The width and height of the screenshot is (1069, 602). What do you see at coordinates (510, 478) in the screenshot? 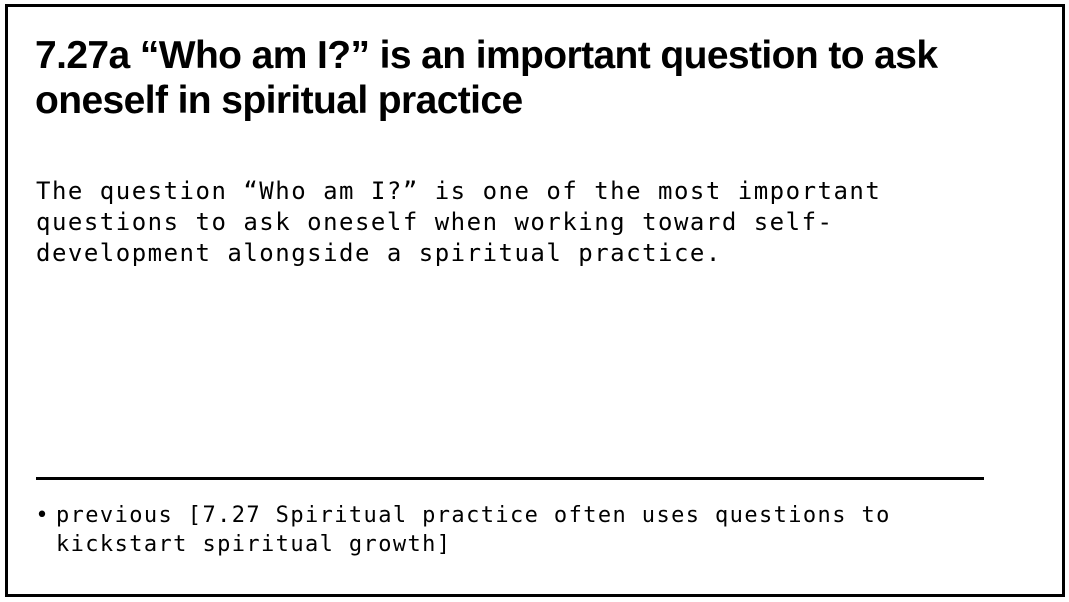
I see `divider` at bounding box center [510, 478].